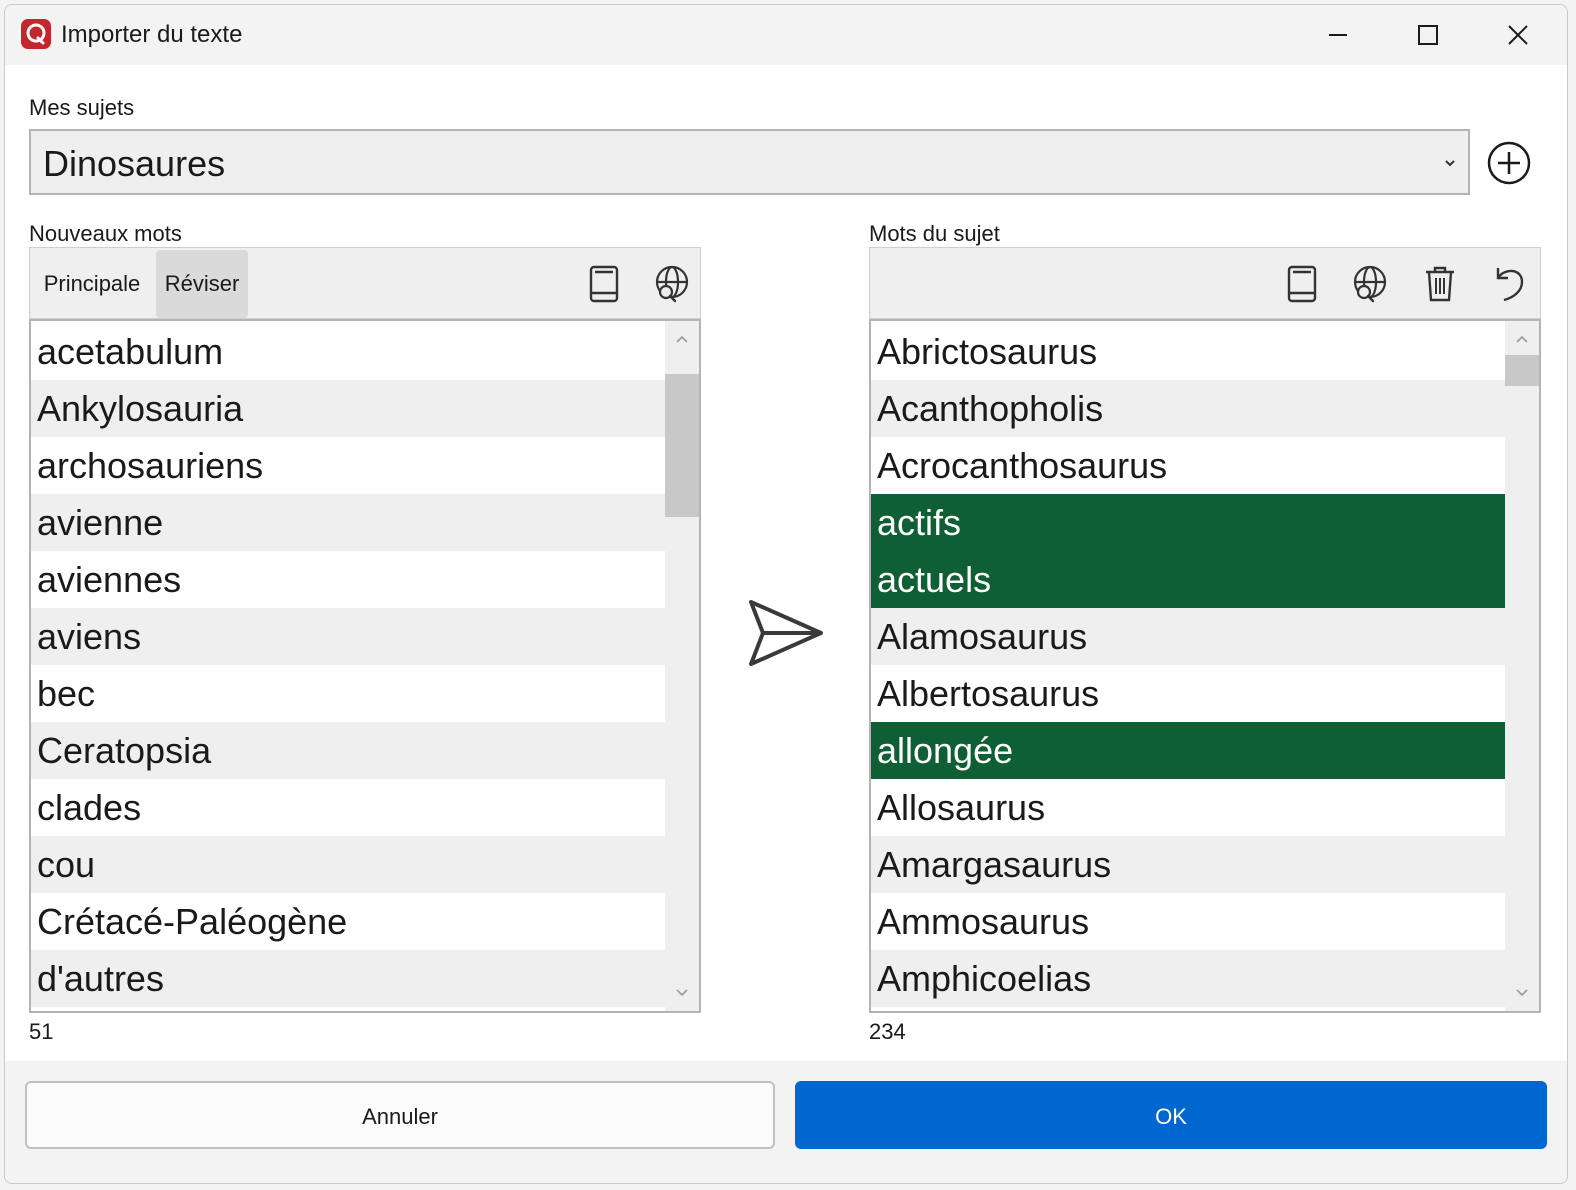  I want to click on subject-words-toolbar, so click(1205, 283).